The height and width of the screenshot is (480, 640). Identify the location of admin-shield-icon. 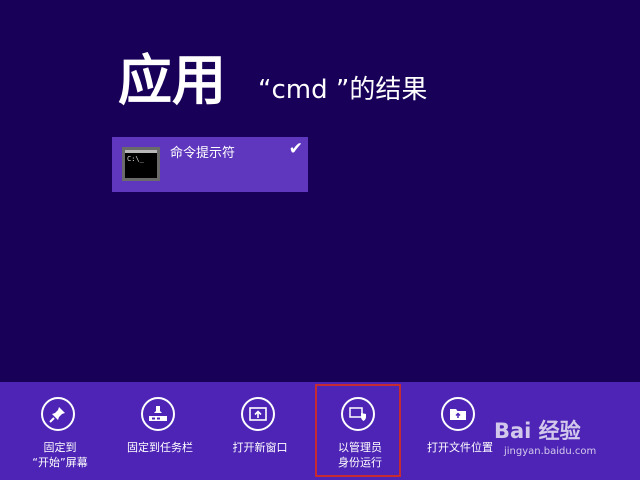
(358, 414).